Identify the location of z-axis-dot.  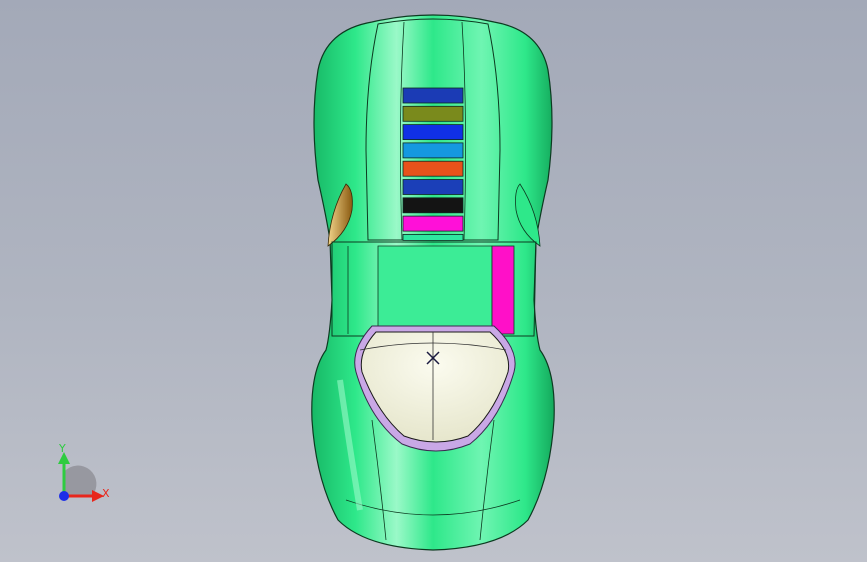
(64, 496).